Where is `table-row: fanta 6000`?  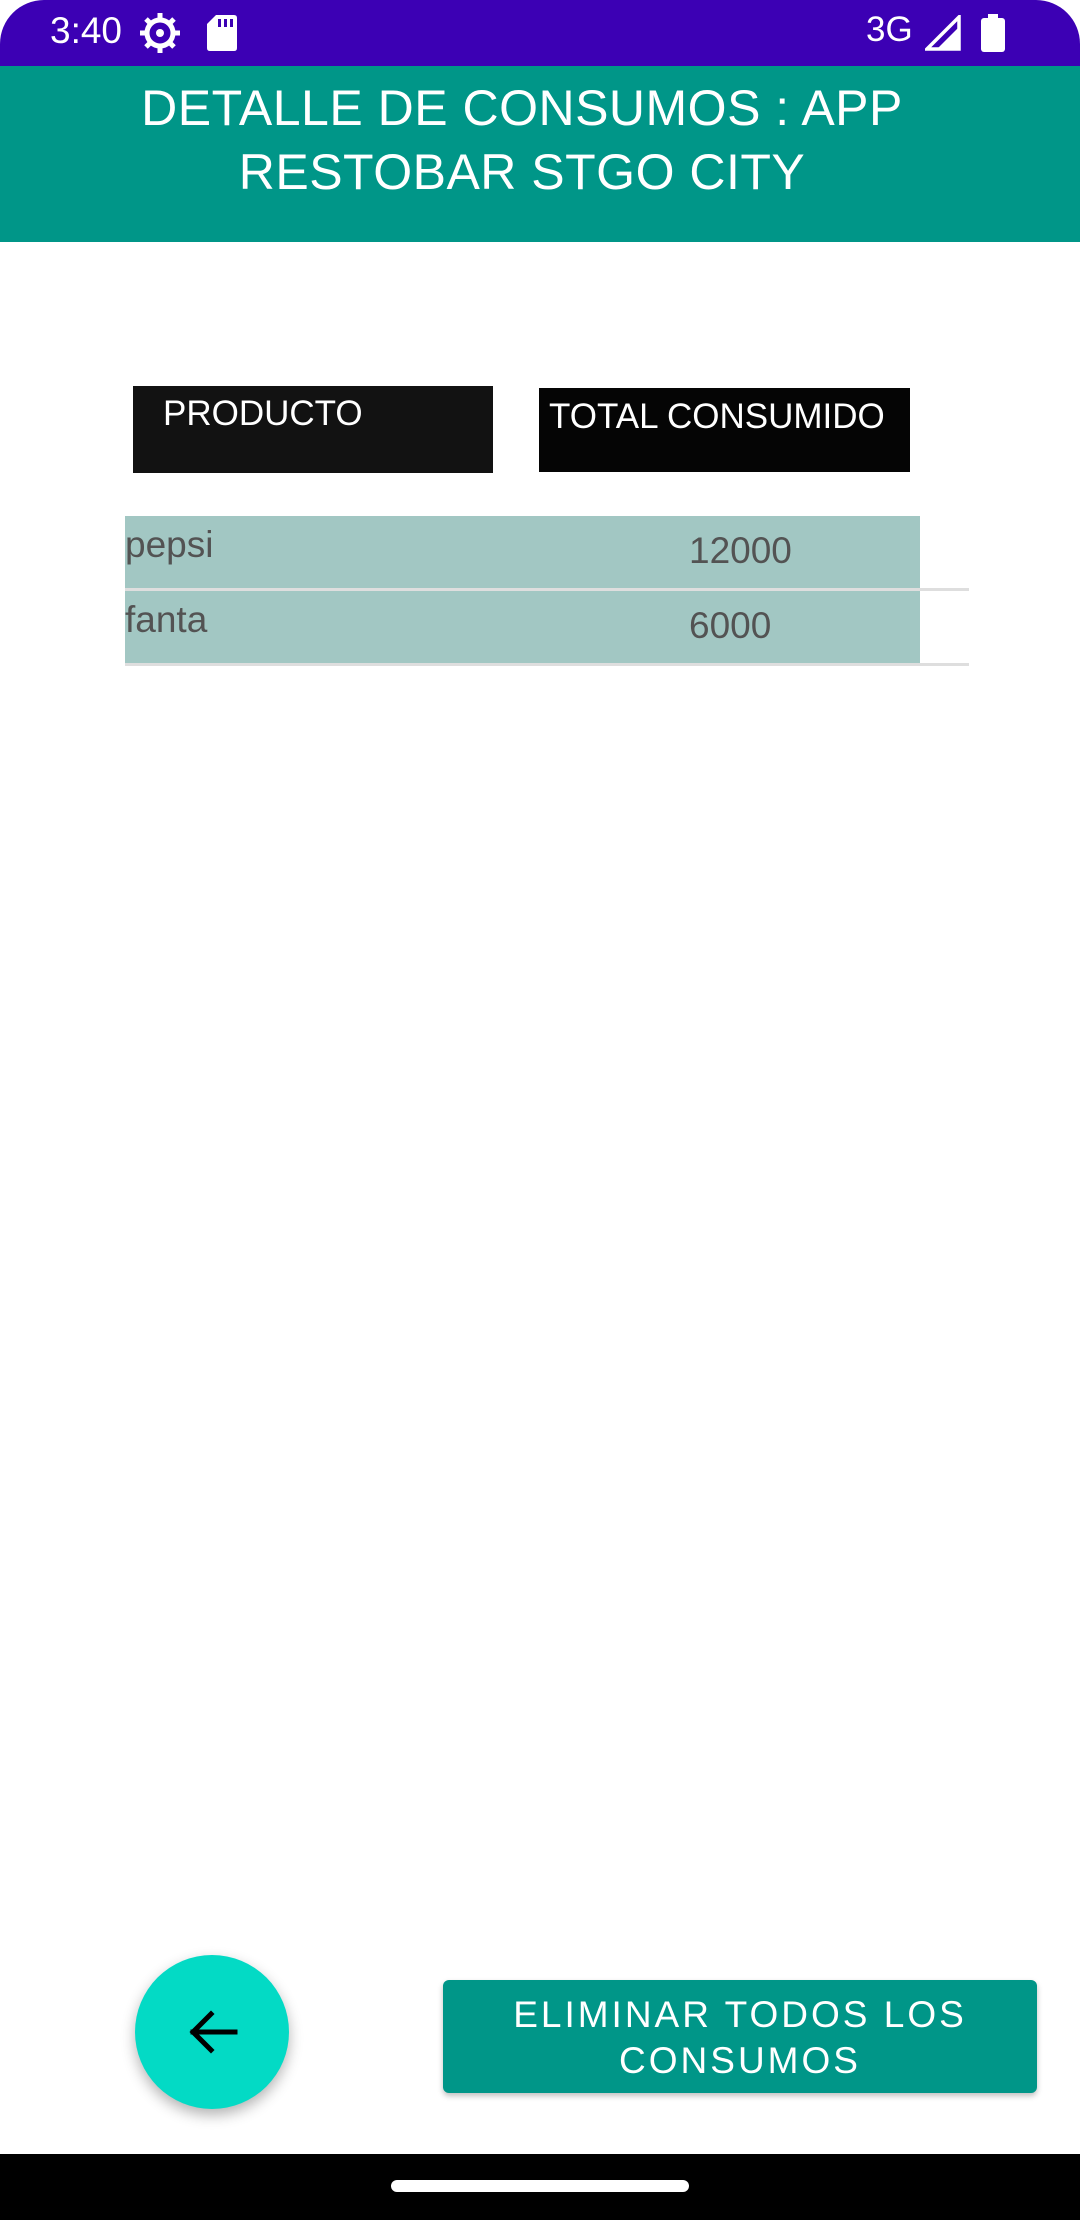 table-row: fanta 6000 is located at coordinates (547, 628).